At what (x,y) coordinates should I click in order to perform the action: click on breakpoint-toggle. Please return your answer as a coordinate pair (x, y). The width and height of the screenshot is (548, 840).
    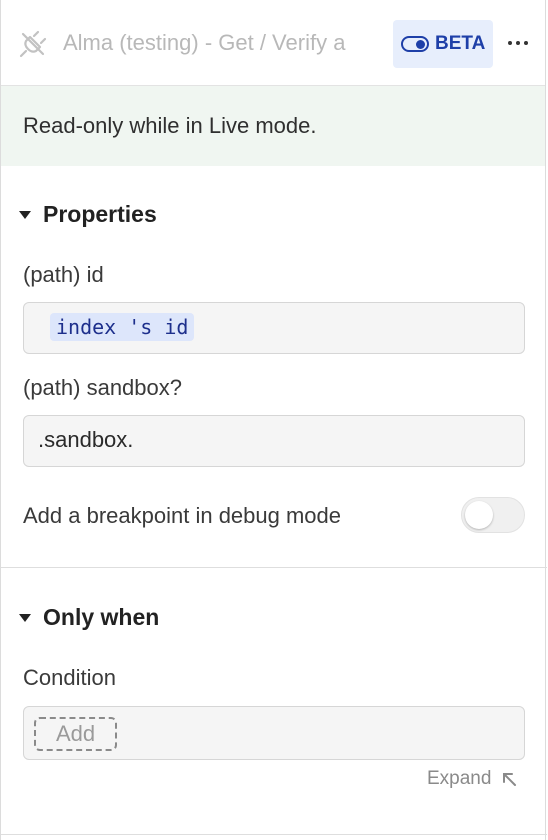
    Looking at the image, I should click on (493, 515).